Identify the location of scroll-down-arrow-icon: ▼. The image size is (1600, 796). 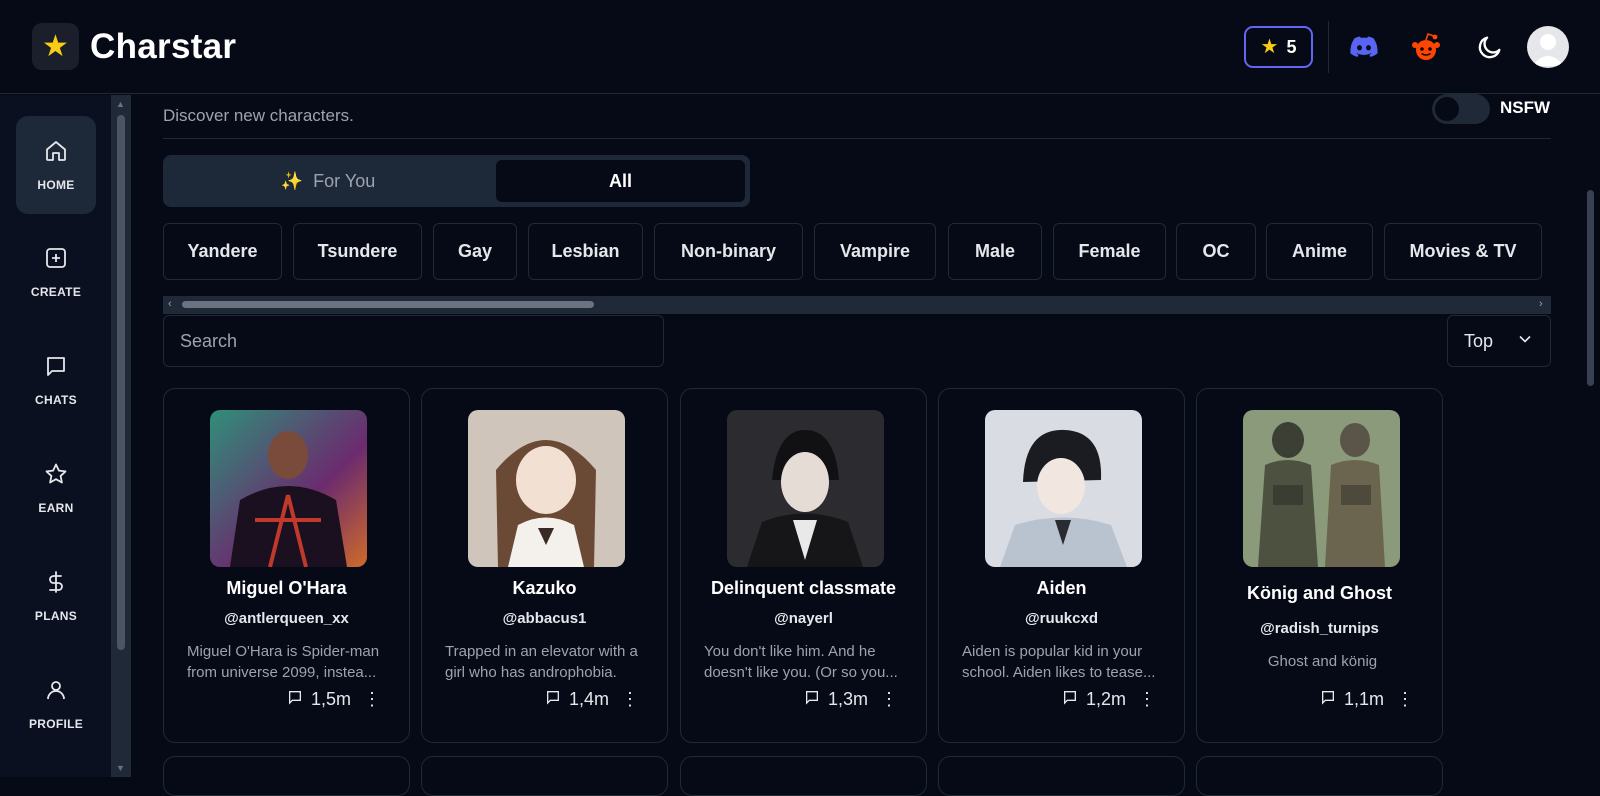
(120, 768).